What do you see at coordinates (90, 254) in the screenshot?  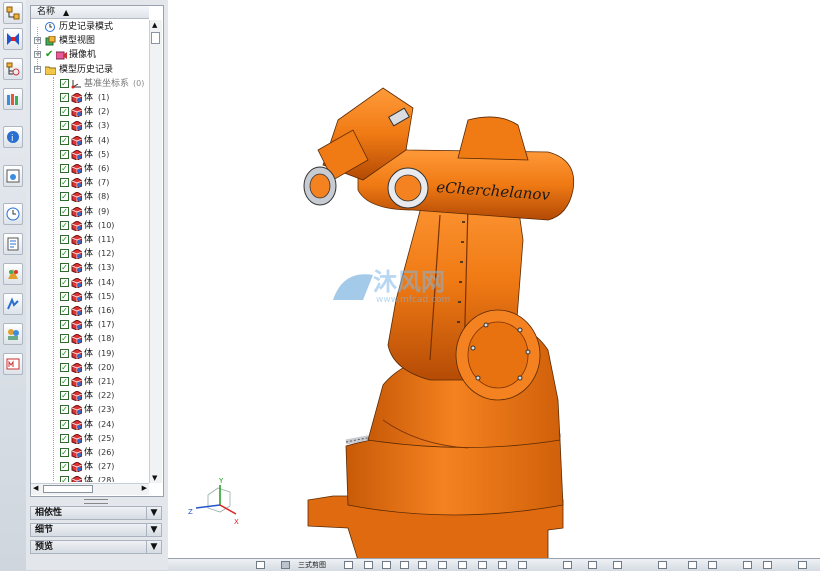 I see `tree-node-body: ✓ 体 (12)` at bounding box center [90, 254].